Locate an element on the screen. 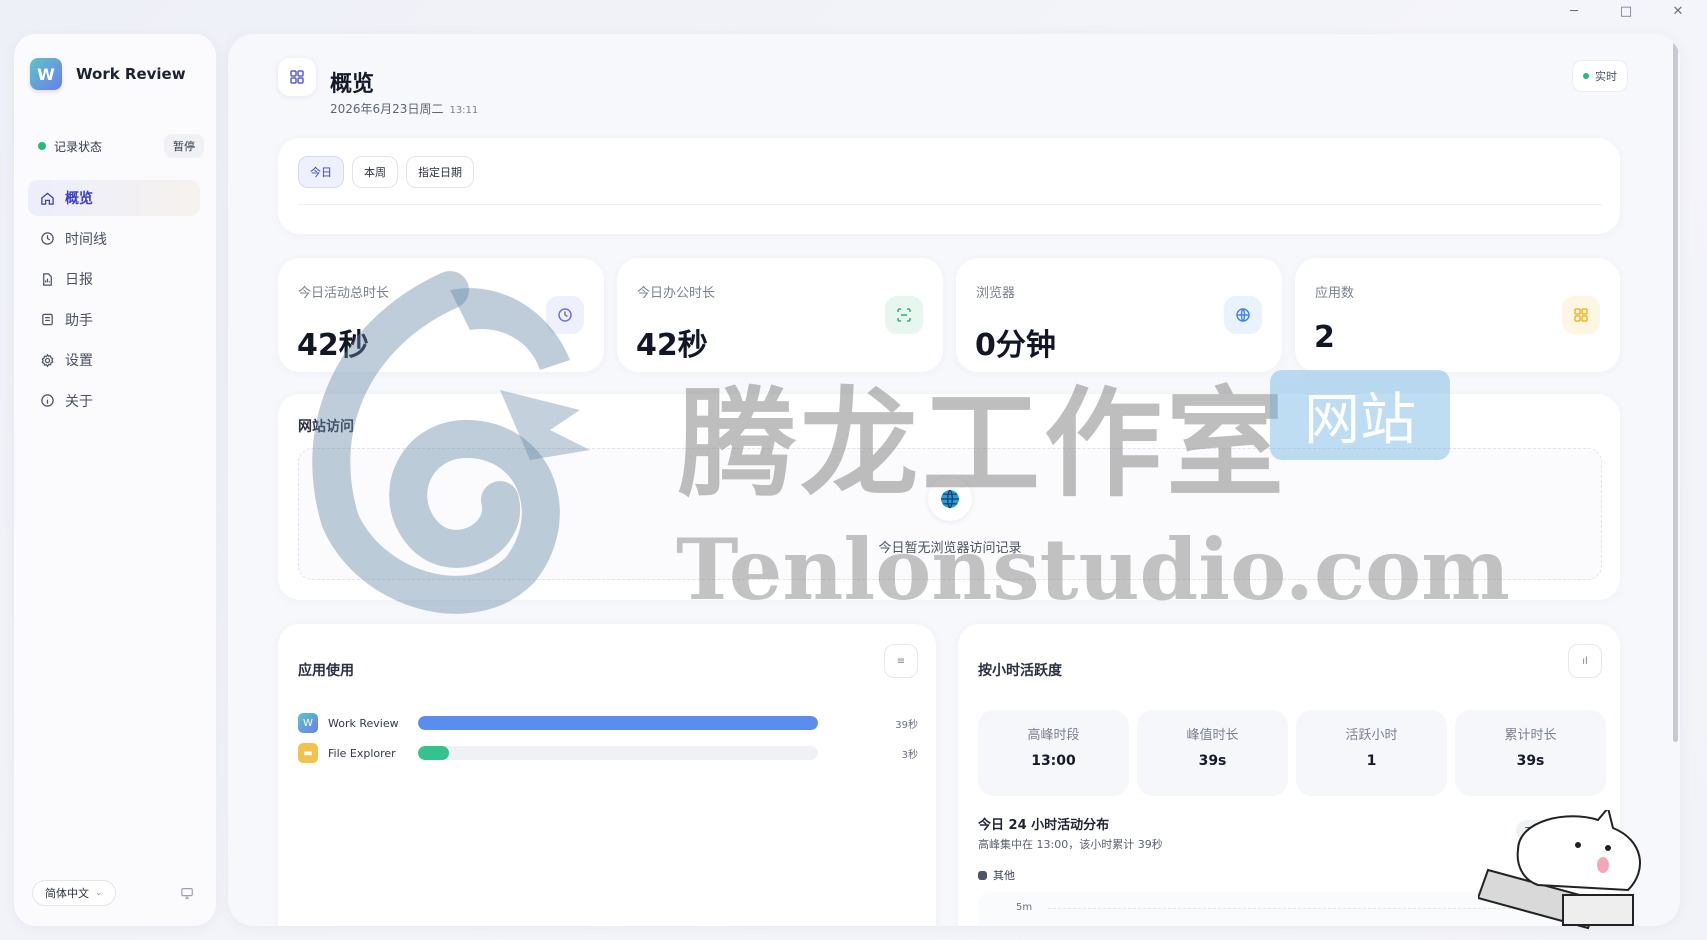 The height and width of the screenshot is (940, 1707). sidebar-item-label: 日报 is located at coordinates (79, 280).